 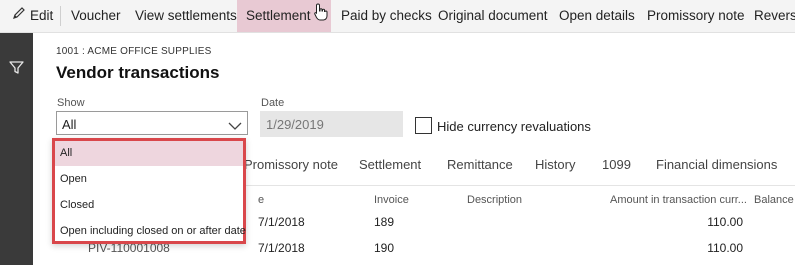 I want to click on left-nav-strip, so click(x=16, y=149).